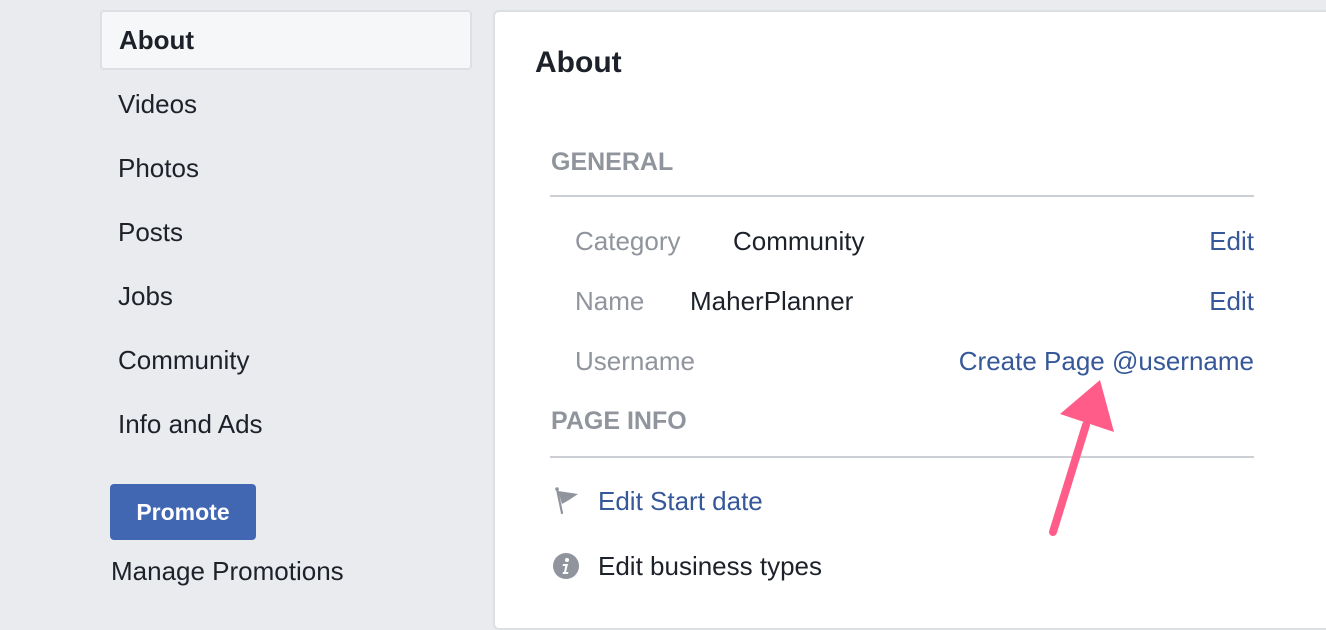  I want to click on edit-start-date-link: Edit Start date, so click(680, 501).